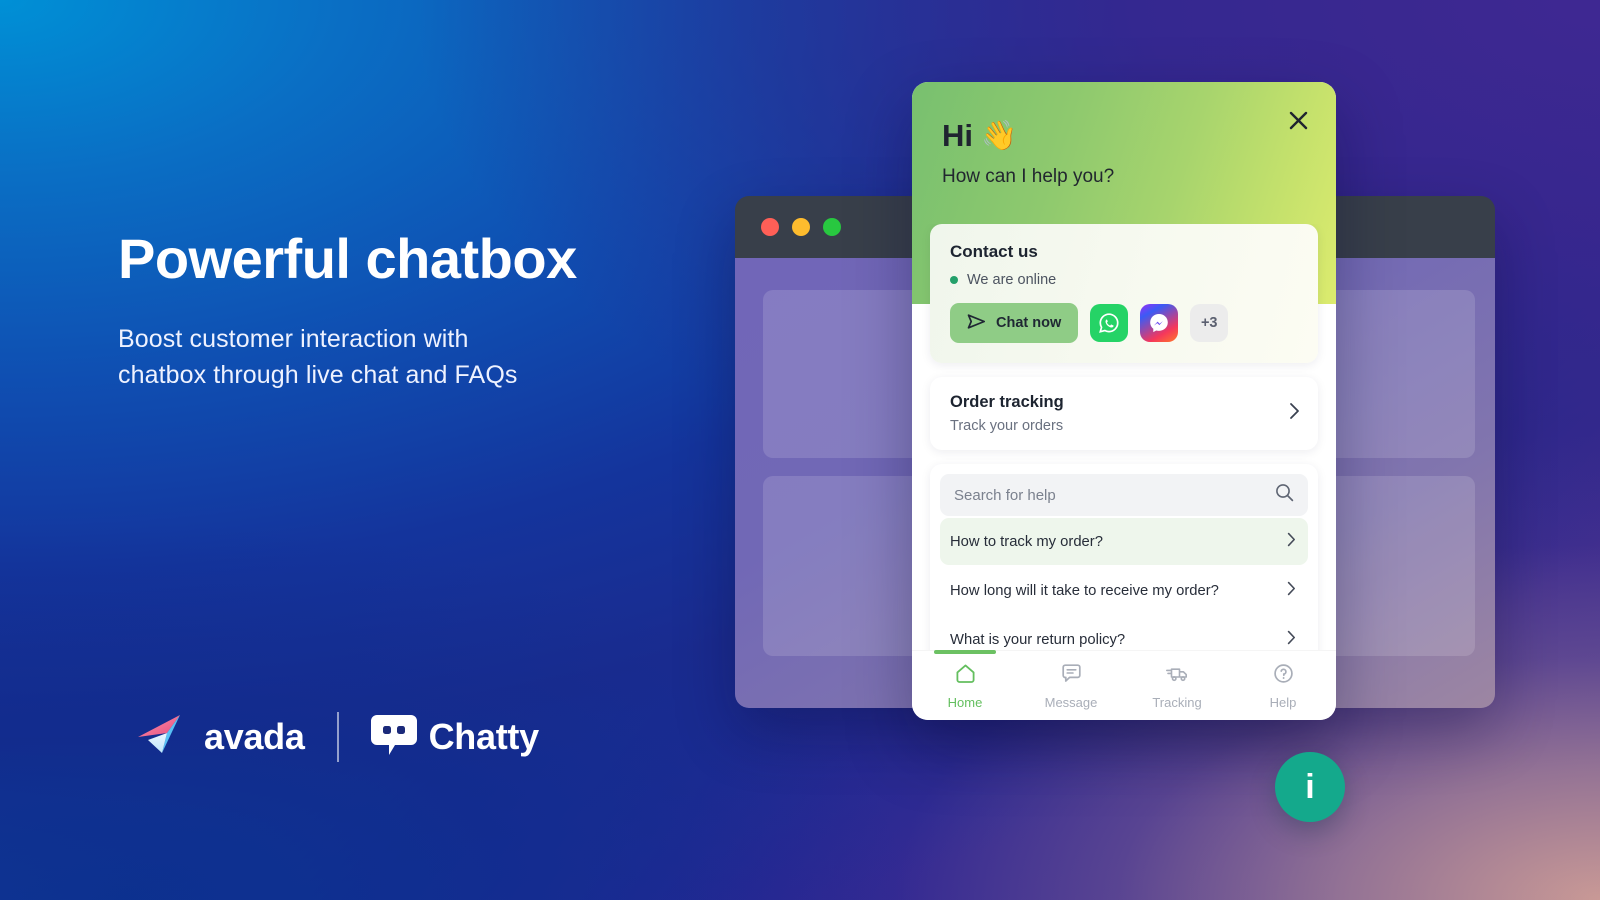  I want to click on nav-item-message: Message, so click(1071, 686).